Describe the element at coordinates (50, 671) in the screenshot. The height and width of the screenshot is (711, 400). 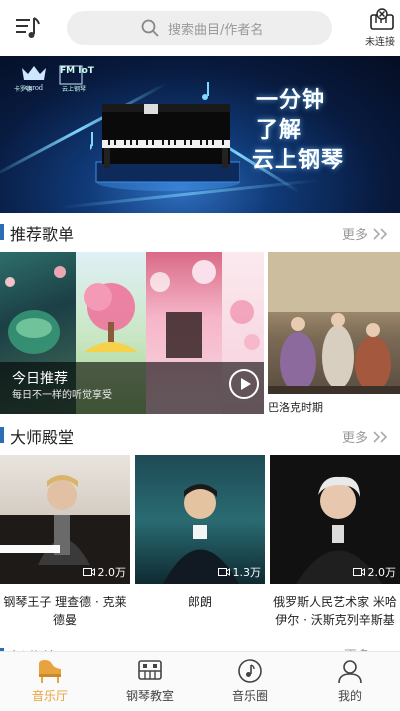
I see `grand-piano-icon` at that location.